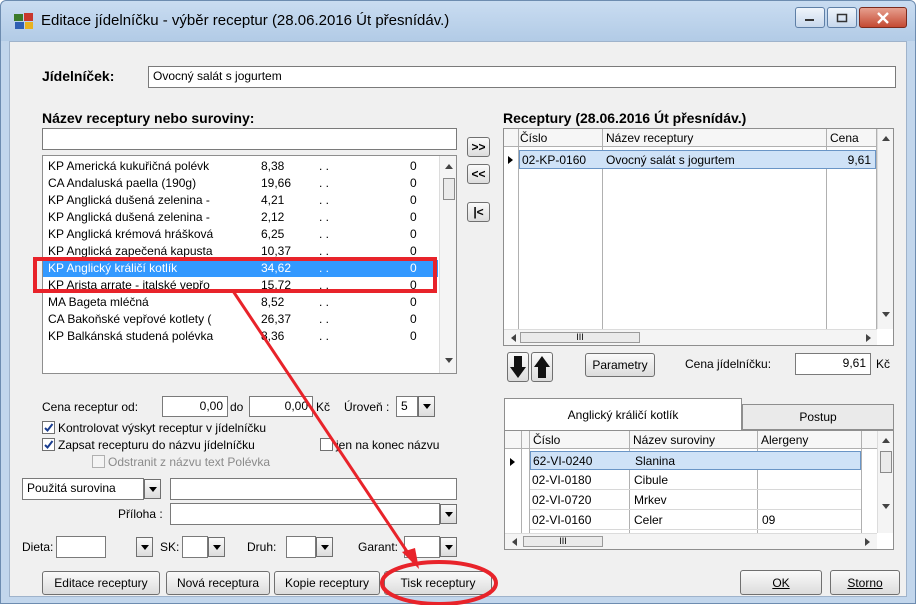 Image resolution: width=916 pixels, height=605 pixels. What do you see at coordinates (883, 17) in the screenshot?
I see `close-button` at bounding box center [883, 17].